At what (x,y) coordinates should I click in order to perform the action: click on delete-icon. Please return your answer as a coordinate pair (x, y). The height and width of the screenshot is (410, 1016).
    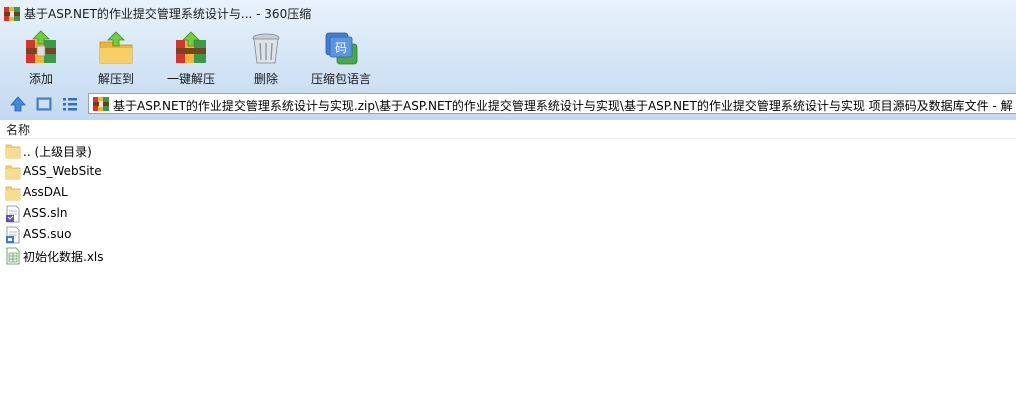
    Looking at the image, I should click on (266, 48).